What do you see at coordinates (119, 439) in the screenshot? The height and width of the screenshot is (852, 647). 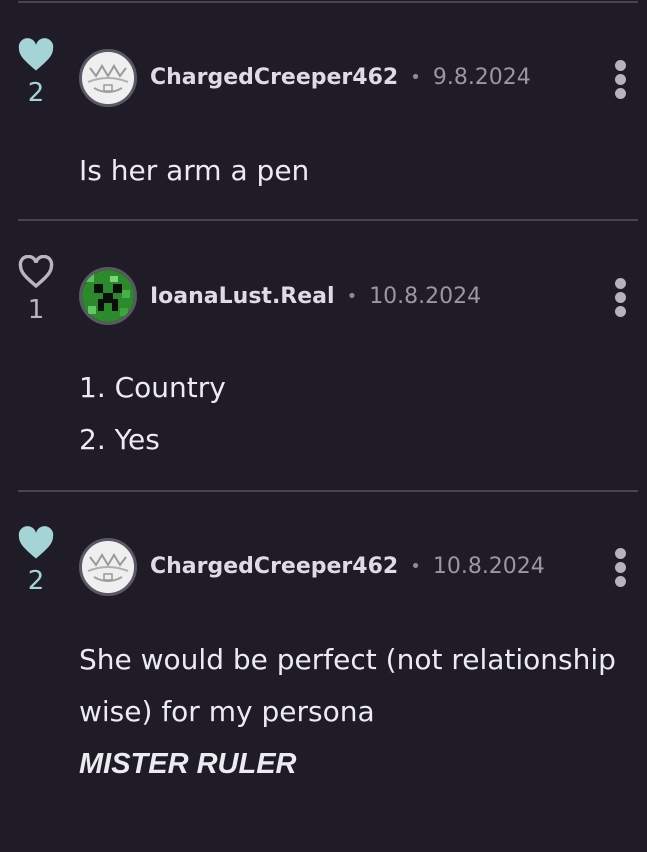 I see `comment-text: 2. Yes` at bounding box center [119, 439].